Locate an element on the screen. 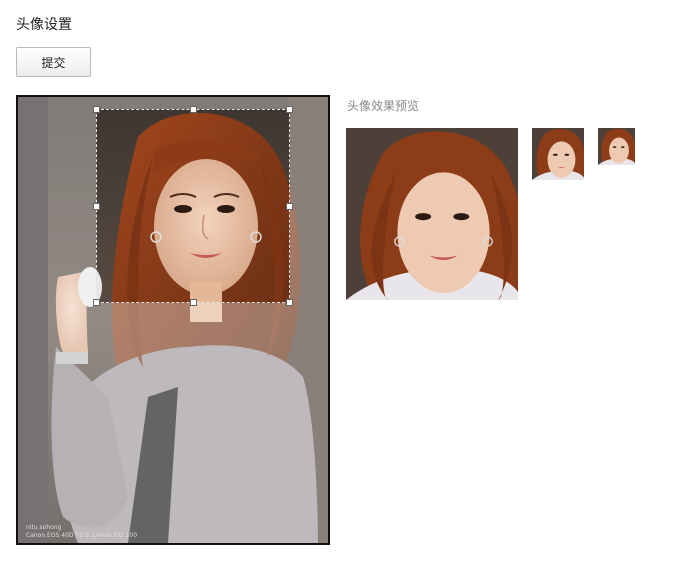  preview-title: 头像效果预览 is located at coordinates (383, 106).